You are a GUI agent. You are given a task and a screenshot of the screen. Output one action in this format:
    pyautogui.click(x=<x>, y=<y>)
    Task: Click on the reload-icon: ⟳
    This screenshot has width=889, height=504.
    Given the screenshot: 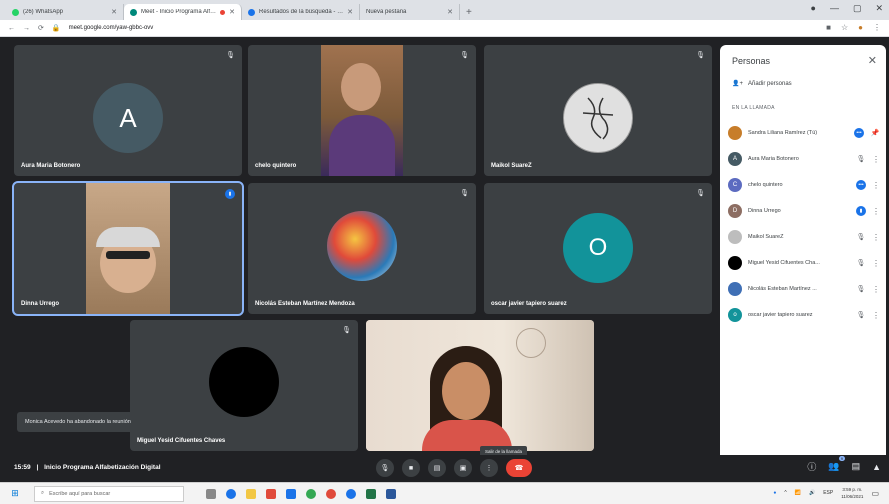 What is the action you would take?
    pyautogui.click(x=41, y=28)
    